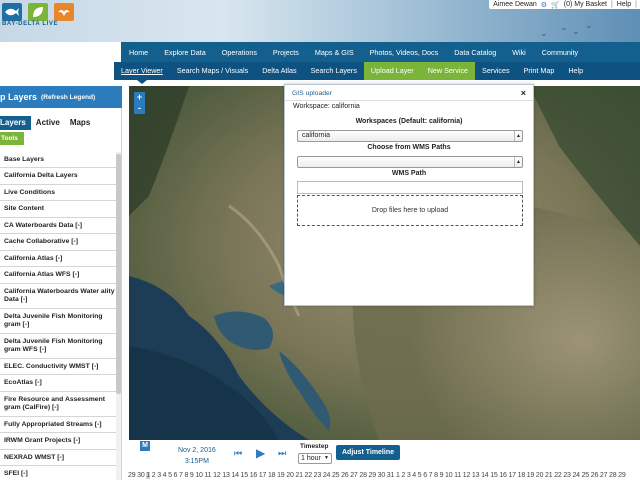 The image size is (640, 480). I want to click on timeline-mode-button: M, so click(145, 446).